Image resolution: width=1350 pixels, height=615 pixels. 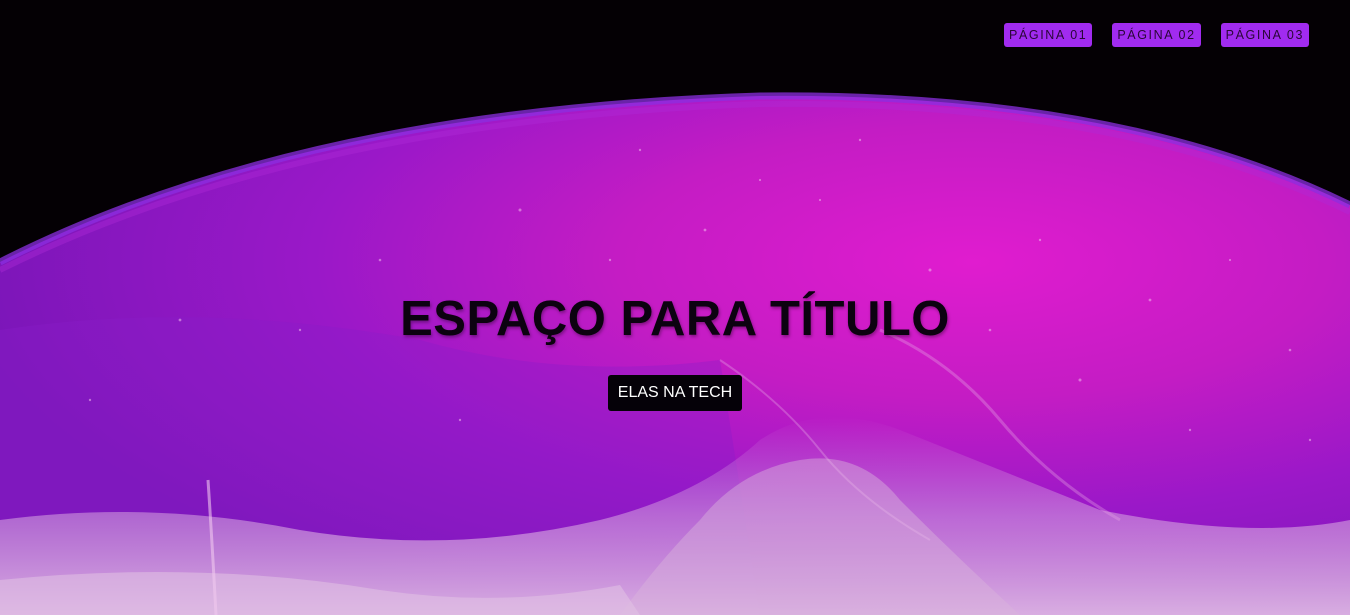 What do you see at coordinates (675, 319) in the screenshot?
I see `hero-title: ESPAÇO PARA TÍTULO` at bounding box center [675, 319].